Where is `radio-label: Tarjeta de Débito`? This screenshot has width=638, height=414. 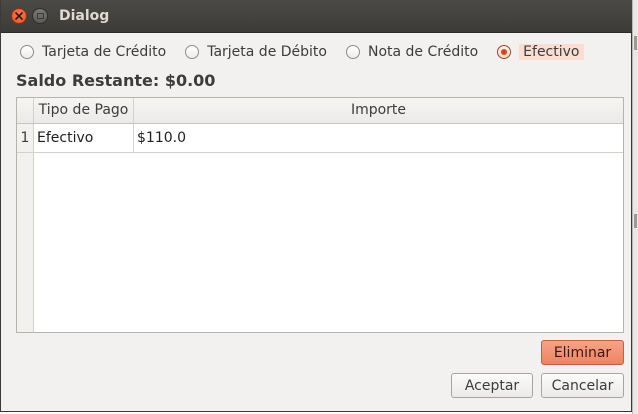 radio-label: Tarjeta de Débito is located at coordinates (267, 52).